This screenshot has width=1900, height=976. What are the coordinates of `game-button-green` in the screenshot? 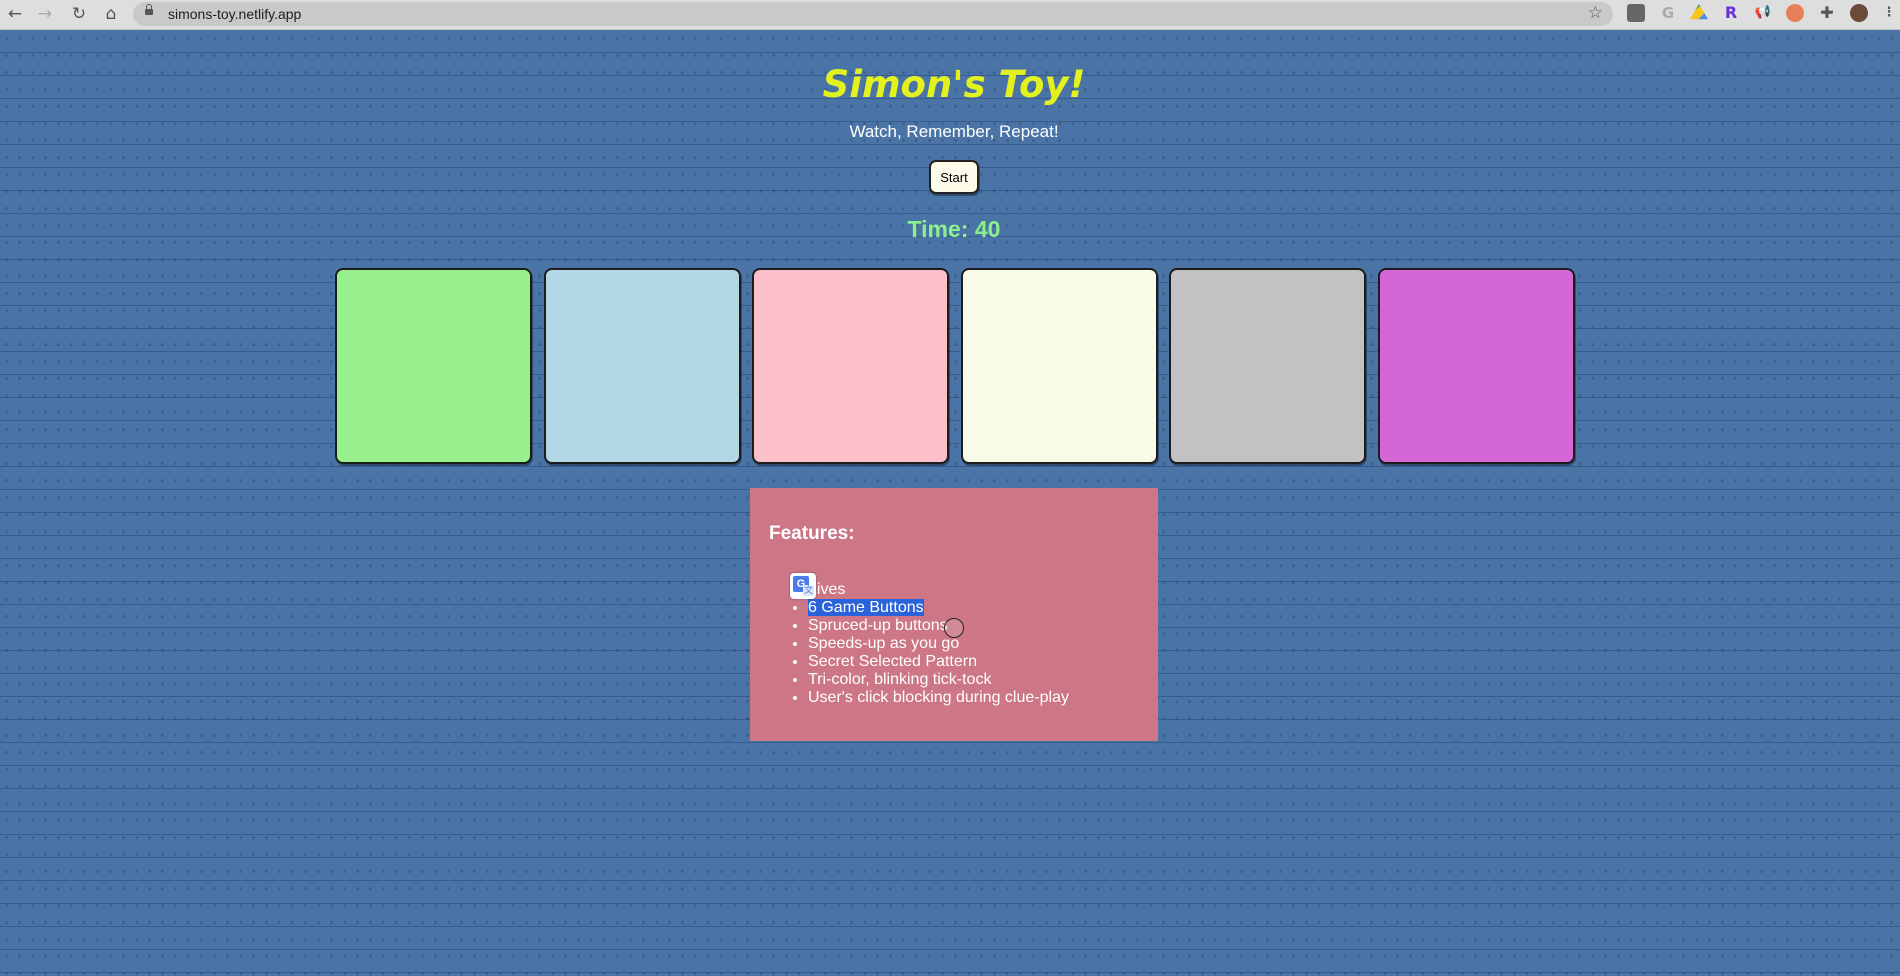 It's located at (433, 366).